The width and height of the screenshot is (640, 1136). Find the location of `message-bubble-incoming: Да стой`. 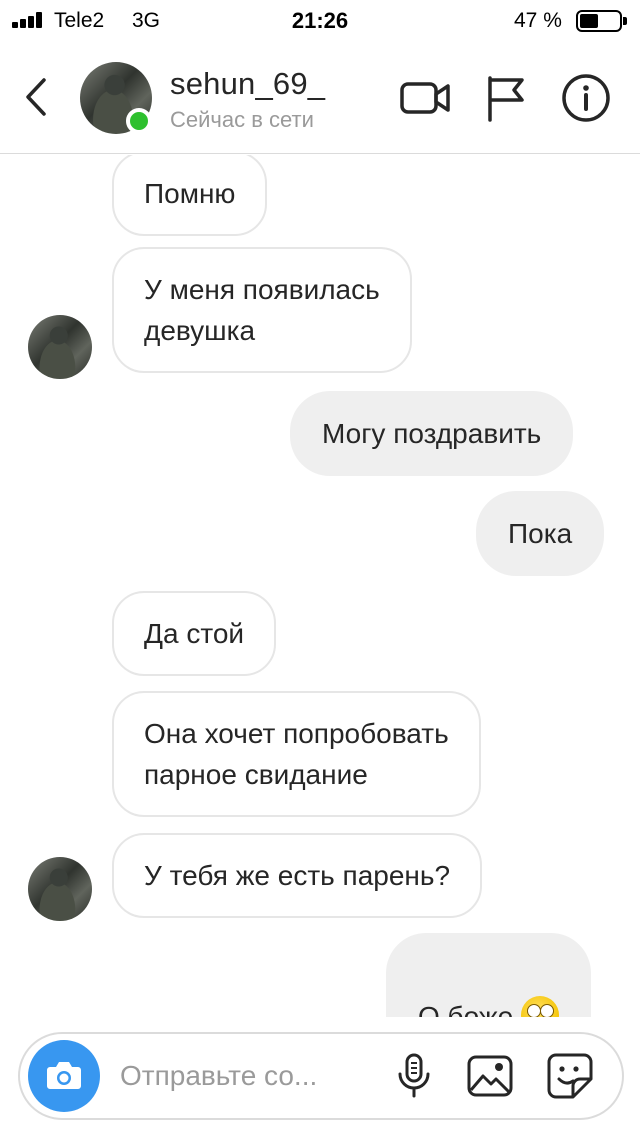

message-bubble-incoming: Да стой is located at coordinates (194, 633).